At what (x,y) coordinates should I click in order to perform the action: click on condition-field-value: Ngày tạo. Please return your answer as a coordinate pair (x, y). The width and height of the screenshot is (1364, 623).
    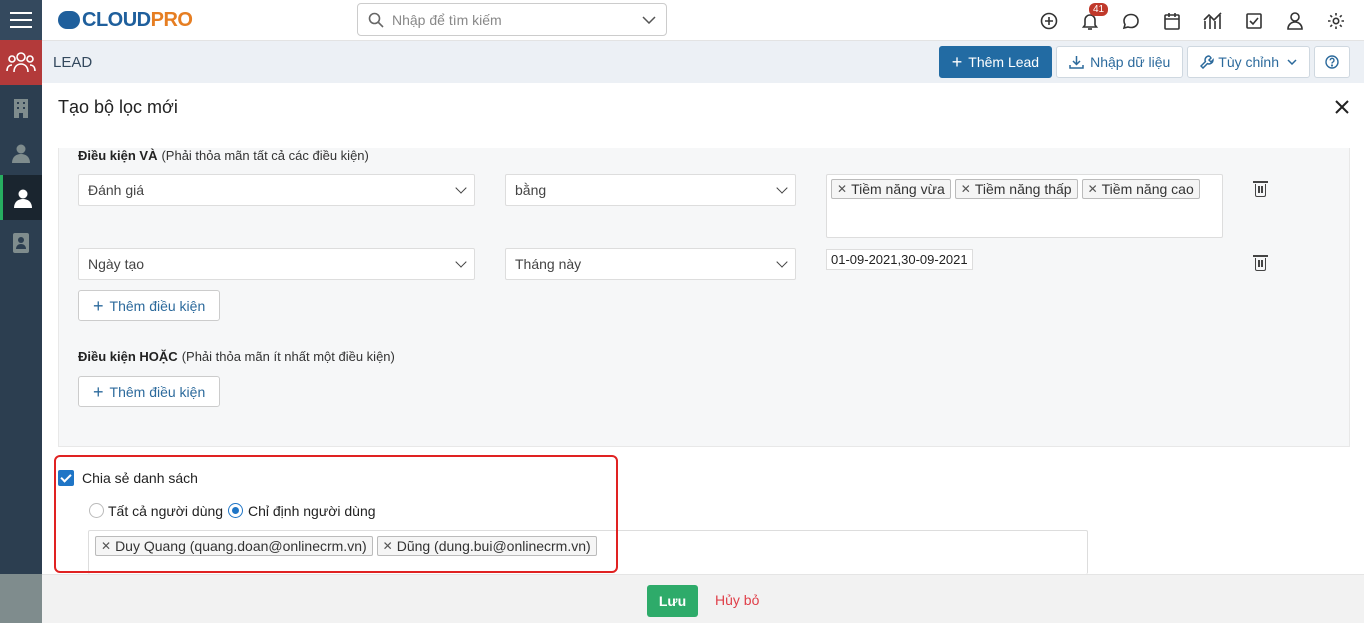
    Looking at the image, I should click on (116, 264).